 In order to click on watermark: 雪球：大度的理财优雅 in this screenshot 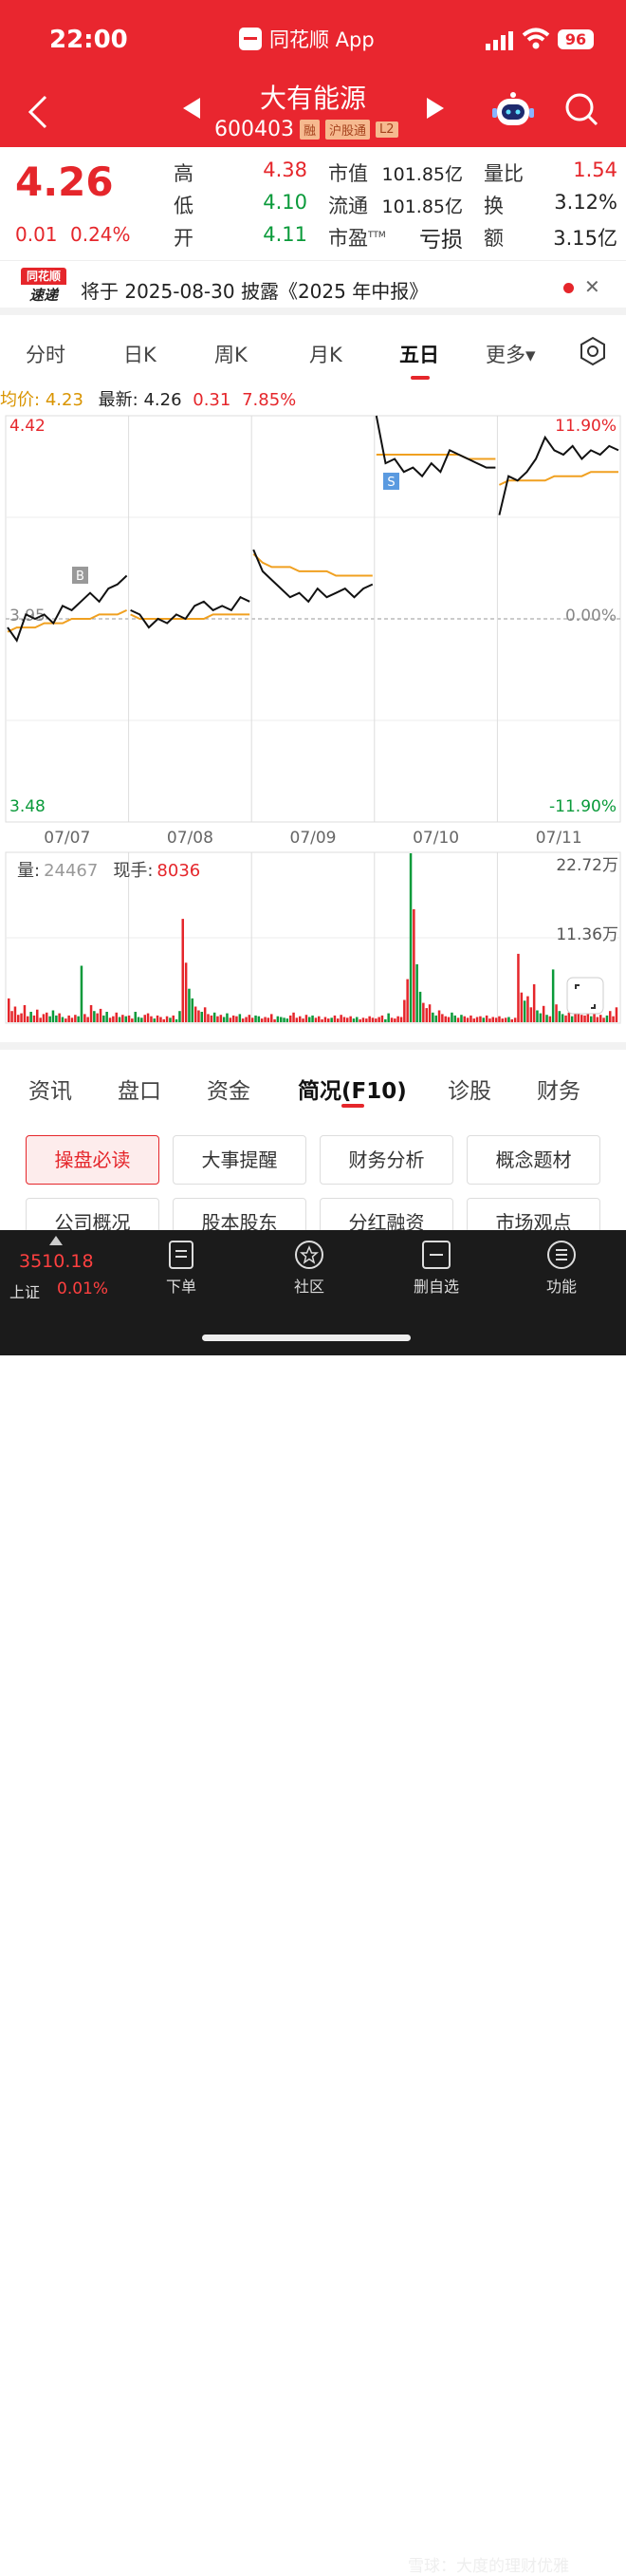, I will do `click(488, 2566)`.